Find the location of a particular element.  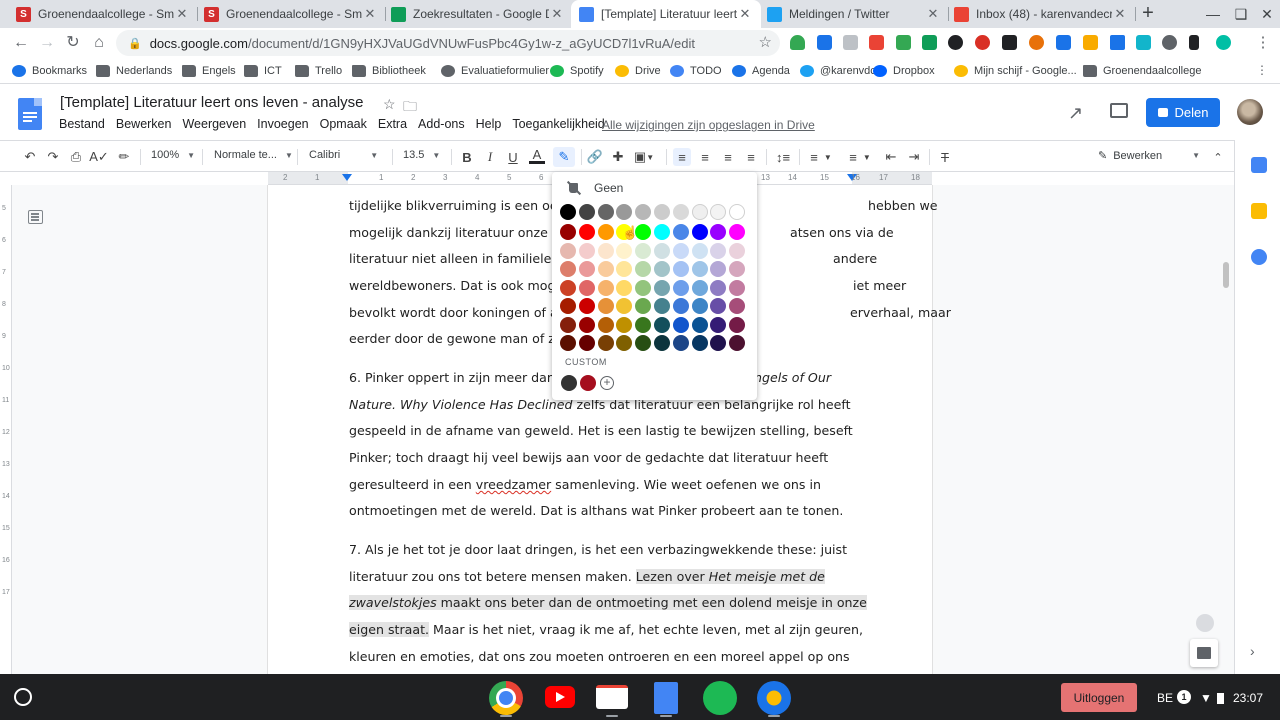

document-outline-icon is located at coordinates (35, 217).